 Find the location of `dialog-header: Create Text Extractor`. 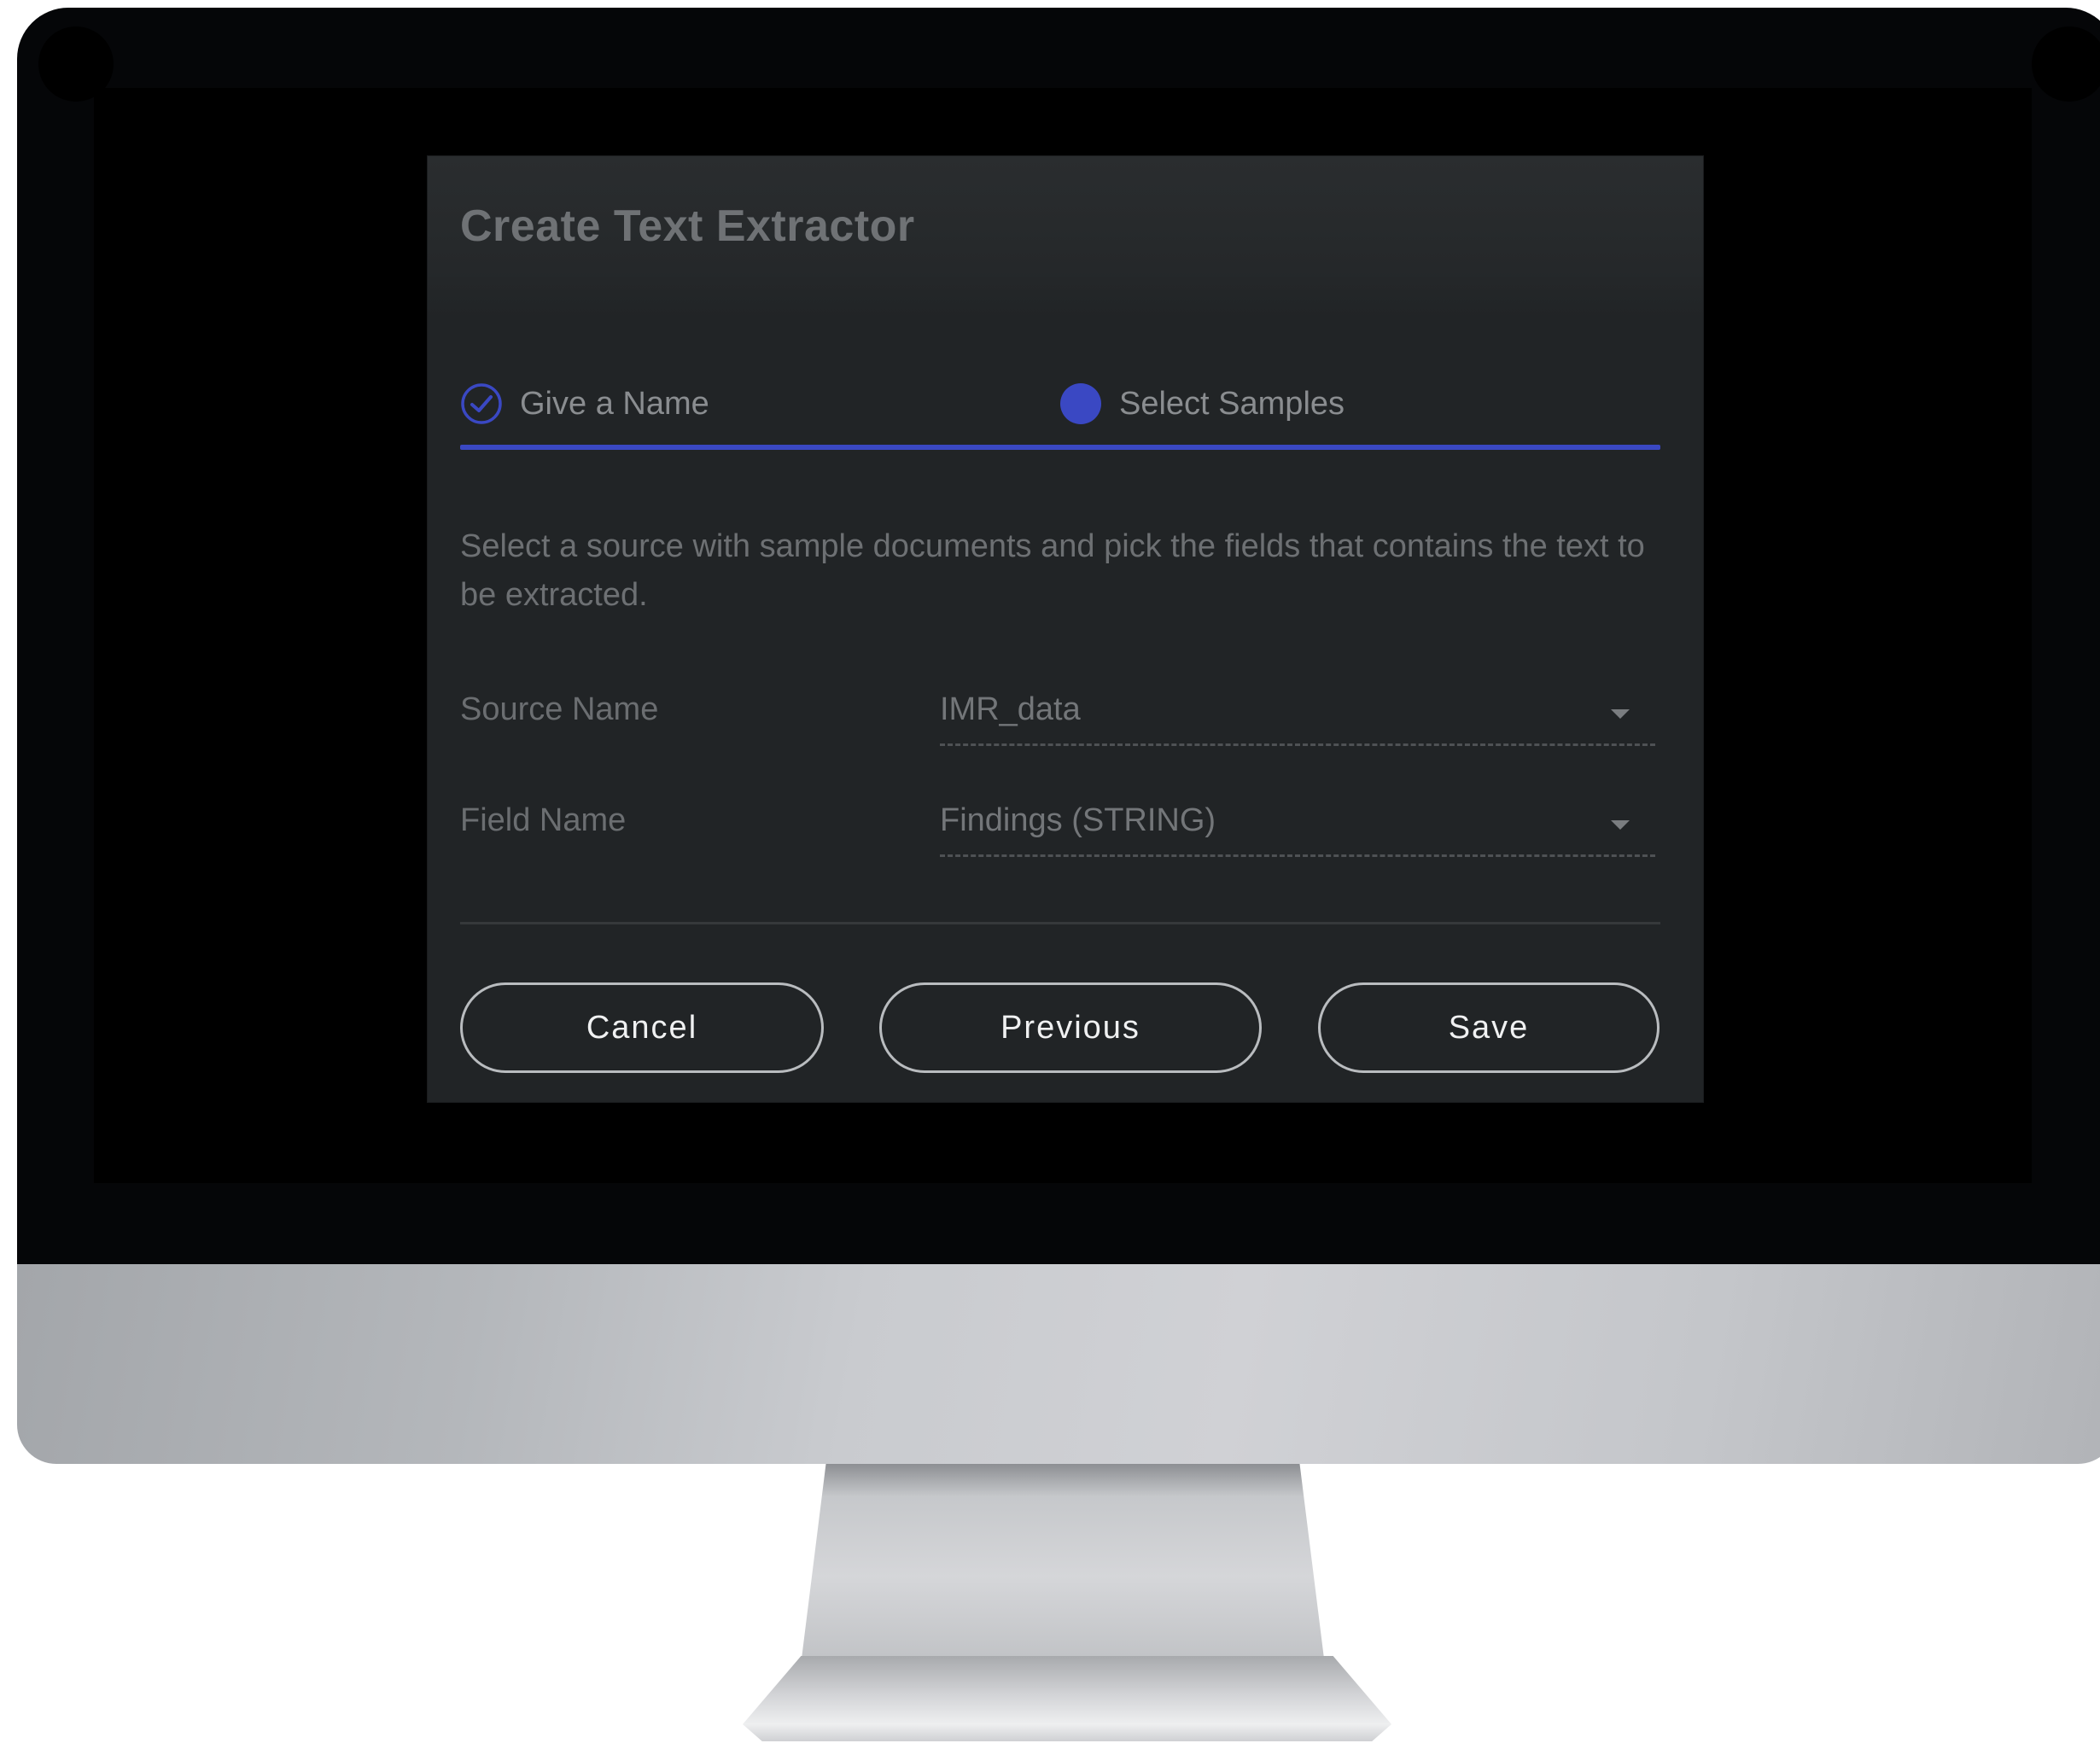

dialog-header: Create Text Extractor is located at coordinates (1065, 237).